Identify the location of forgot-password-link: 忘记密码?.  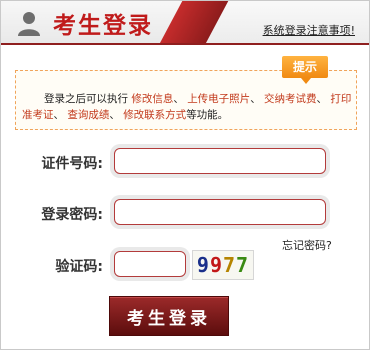
(307, 245).